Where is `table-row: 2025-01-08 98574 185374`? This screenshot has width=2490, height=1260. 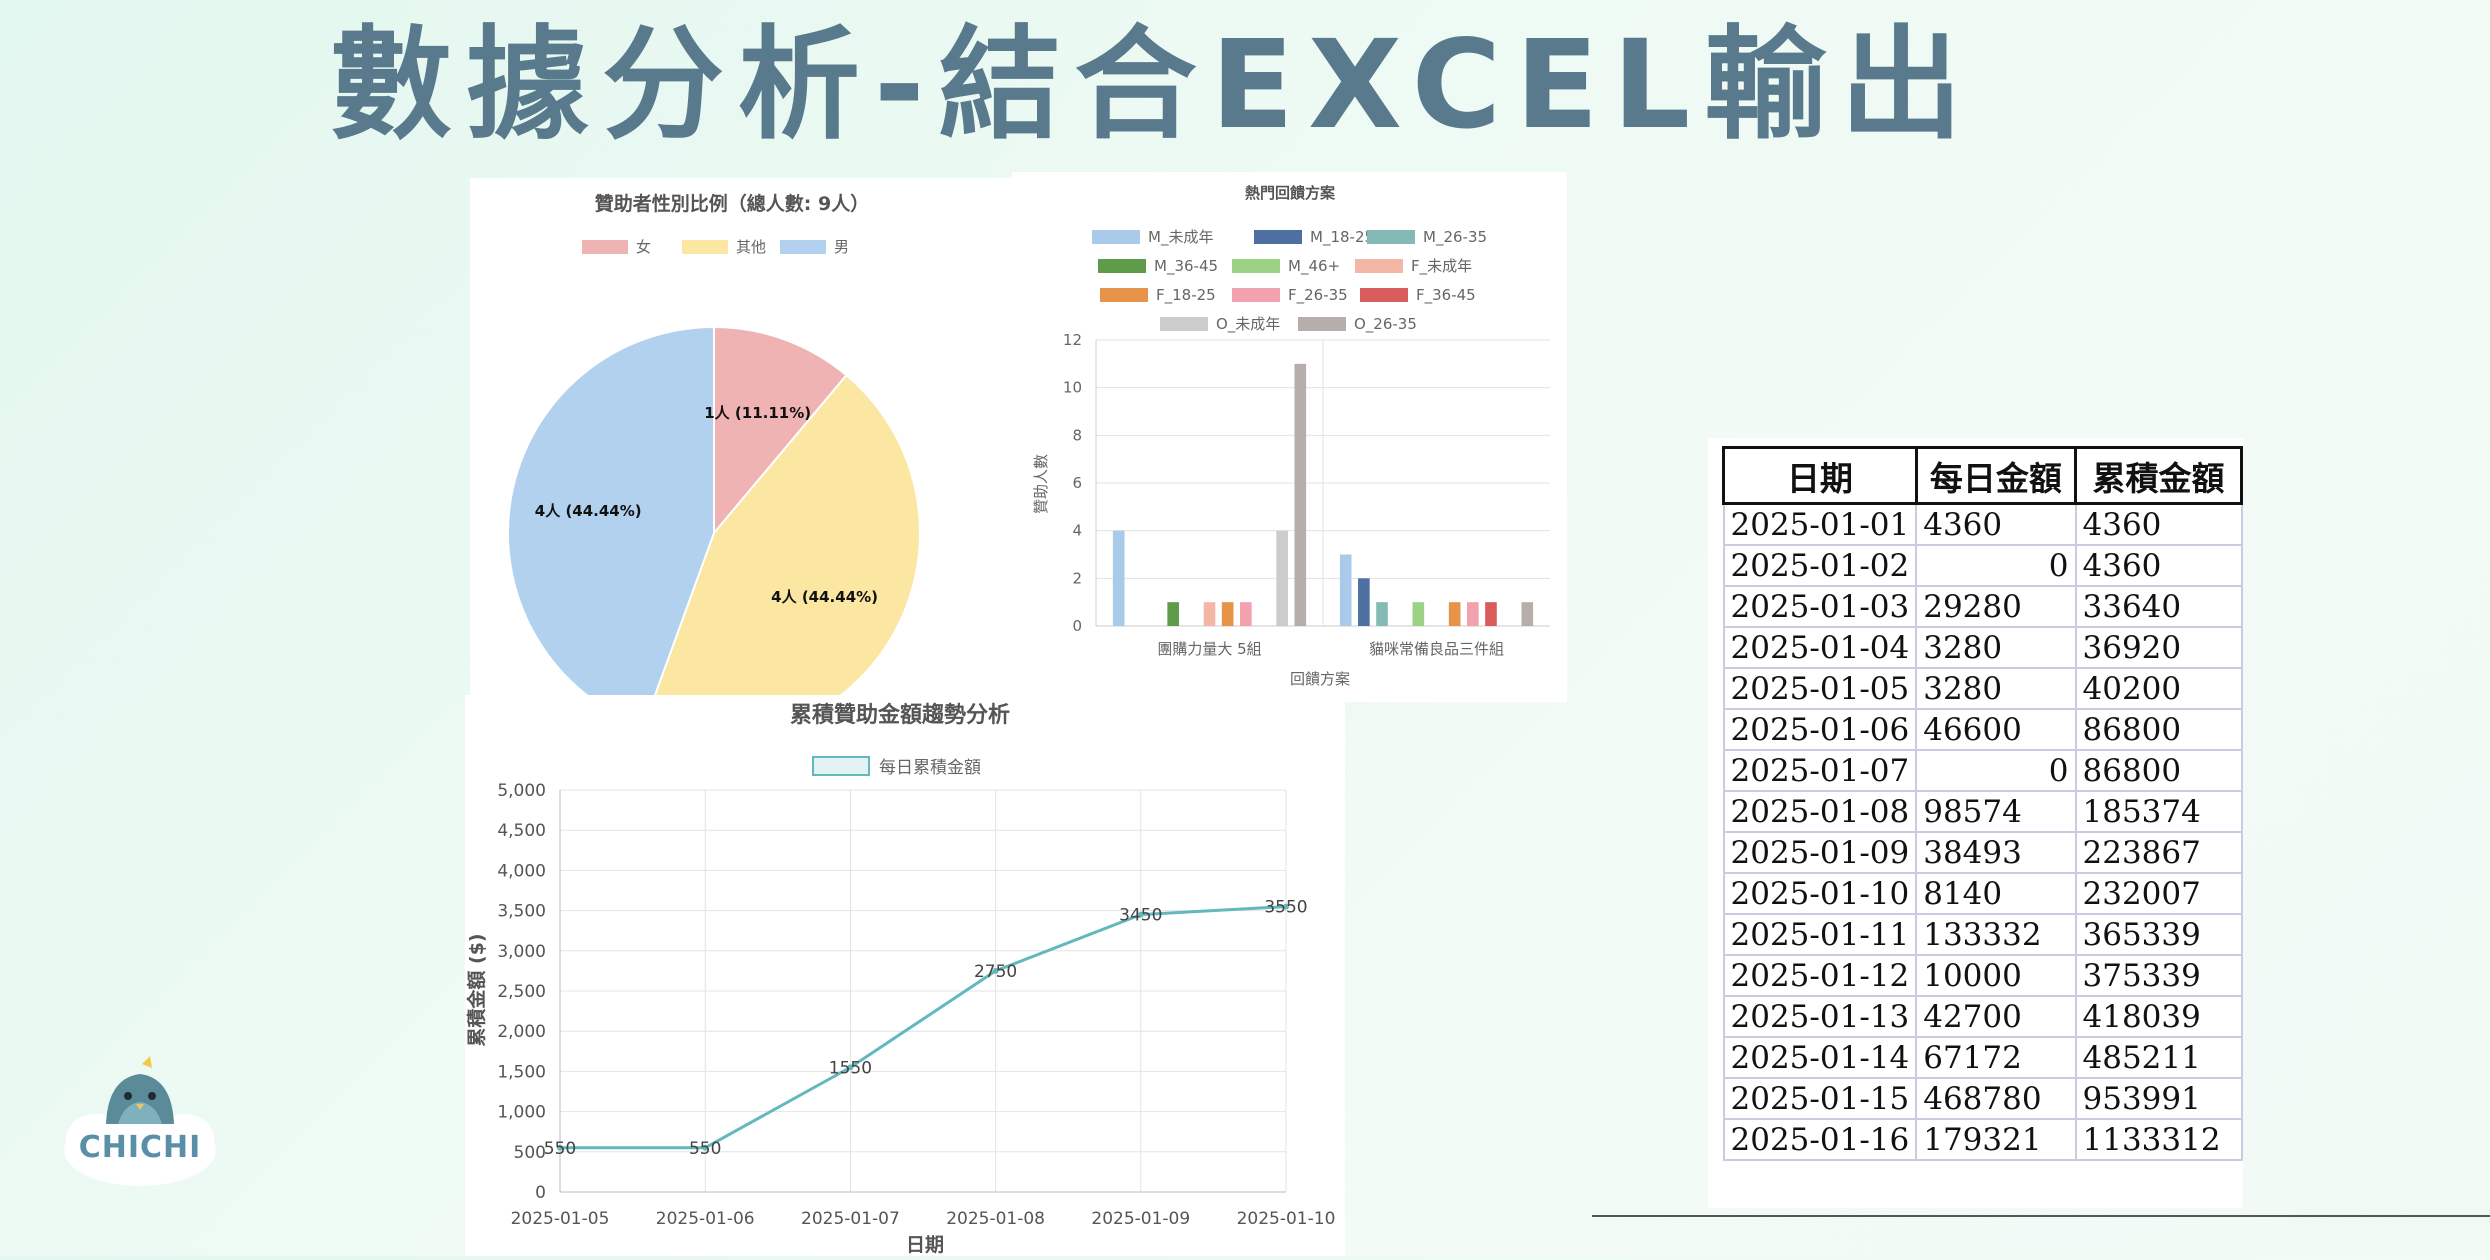 table-row: 2025-01-08 98574 185374 is located at coordinates (1982, 811).